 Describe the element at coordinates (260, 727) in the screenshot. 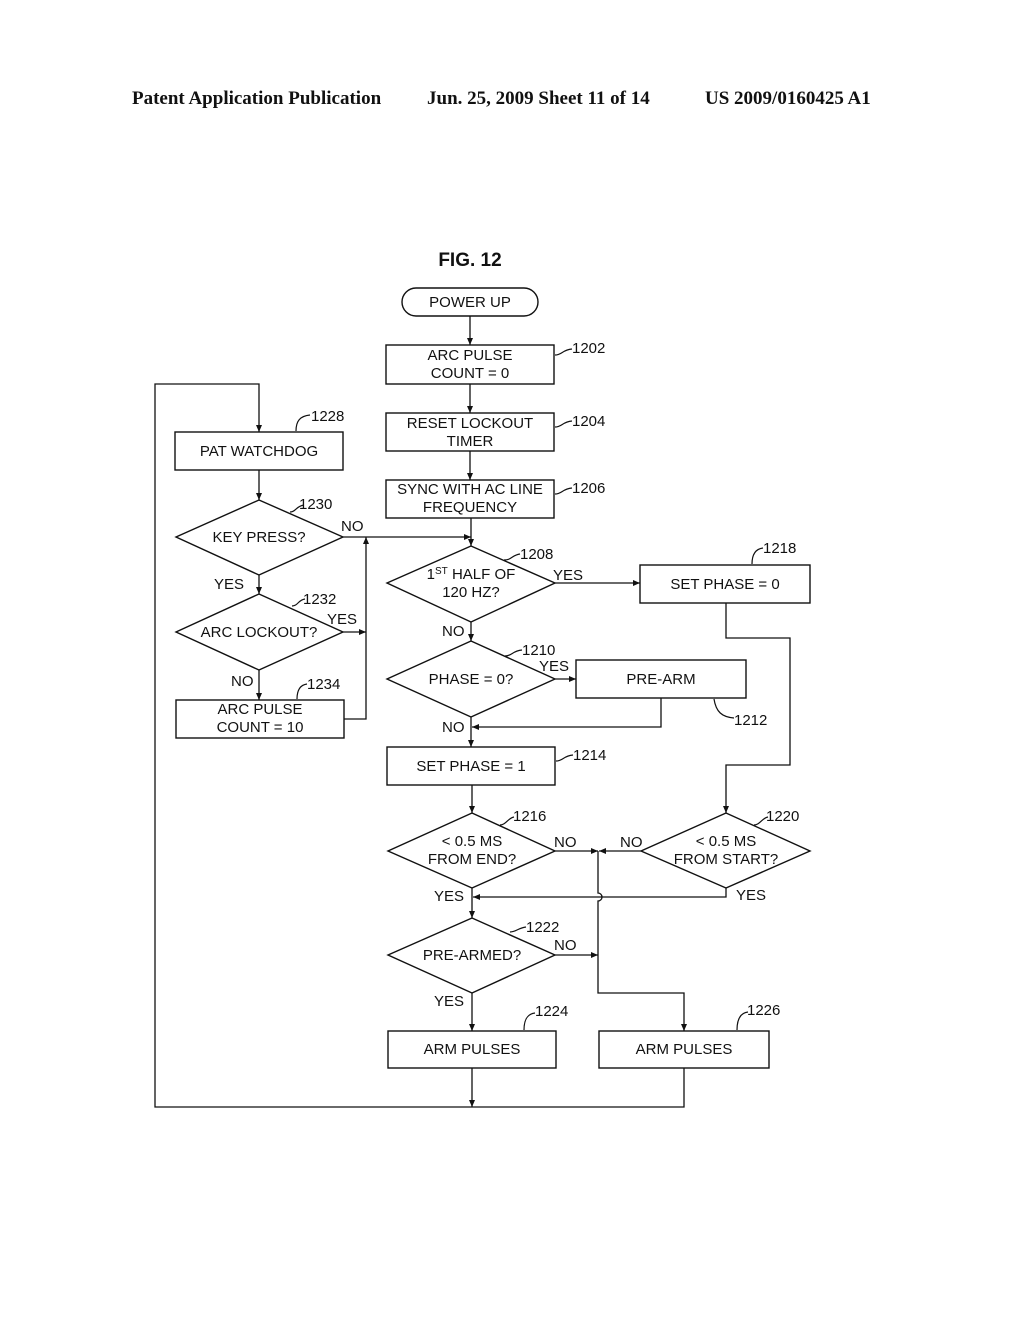

I see `process-1234-line2: COUNT = 10` at that location.